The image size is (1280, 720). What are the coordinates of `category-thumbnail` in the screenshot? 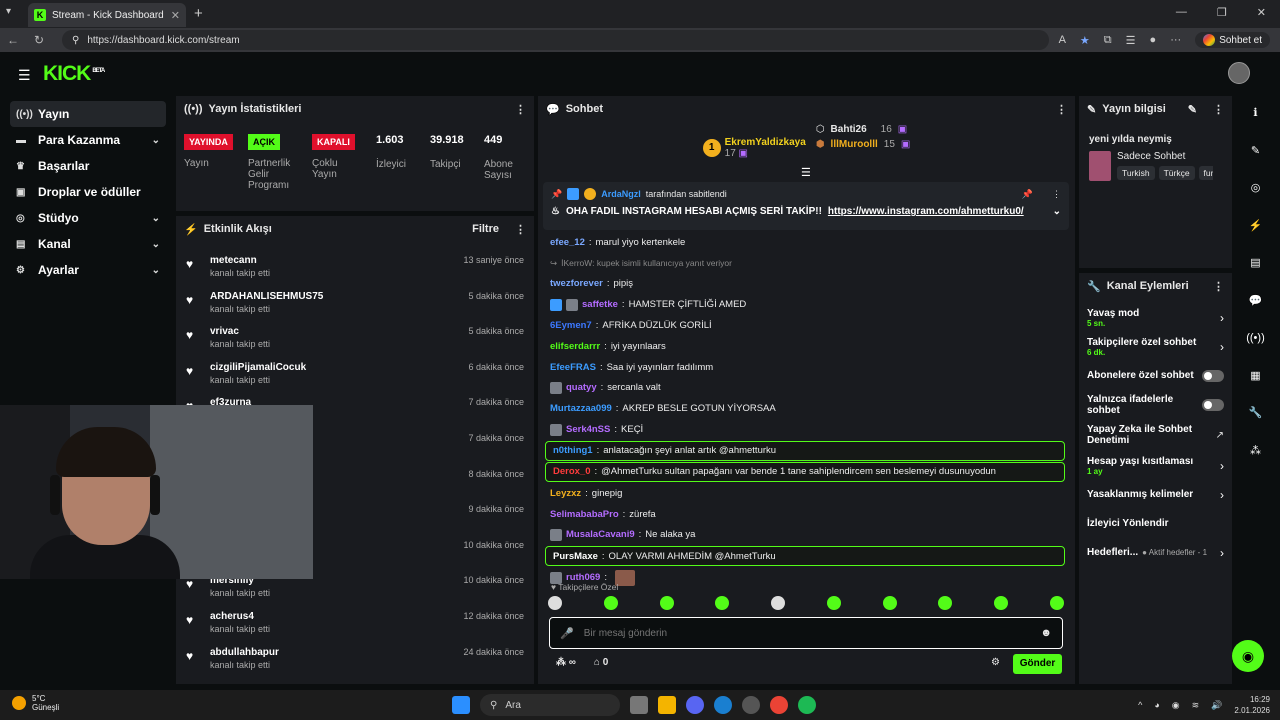 It's located at (1100, 166).